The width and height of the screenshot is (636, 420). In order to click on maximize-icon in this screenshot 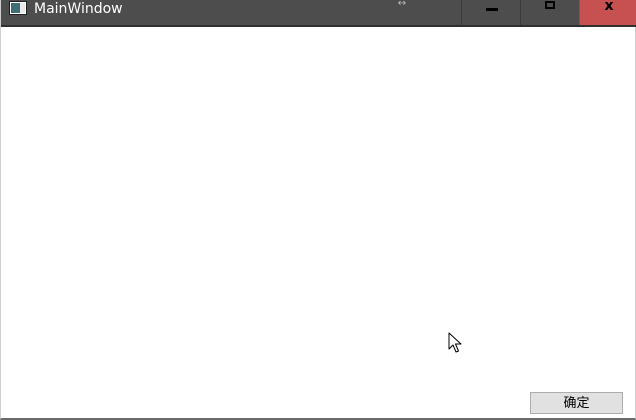, I will do `click(550, 5)`.